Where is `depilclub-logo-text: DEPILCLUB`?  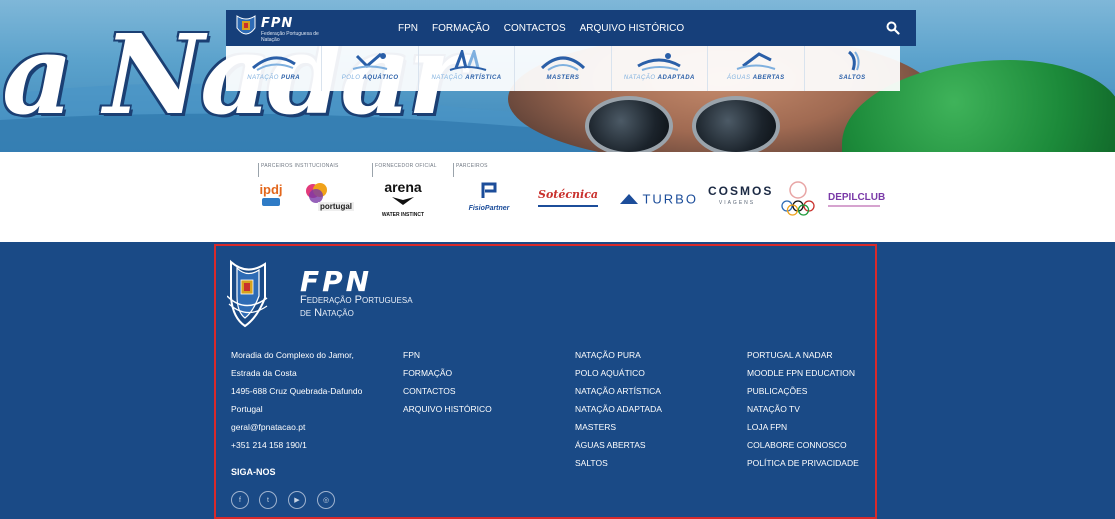
depilclub-logo-text: DEPILCLUB is located at coordinates (857, 197).